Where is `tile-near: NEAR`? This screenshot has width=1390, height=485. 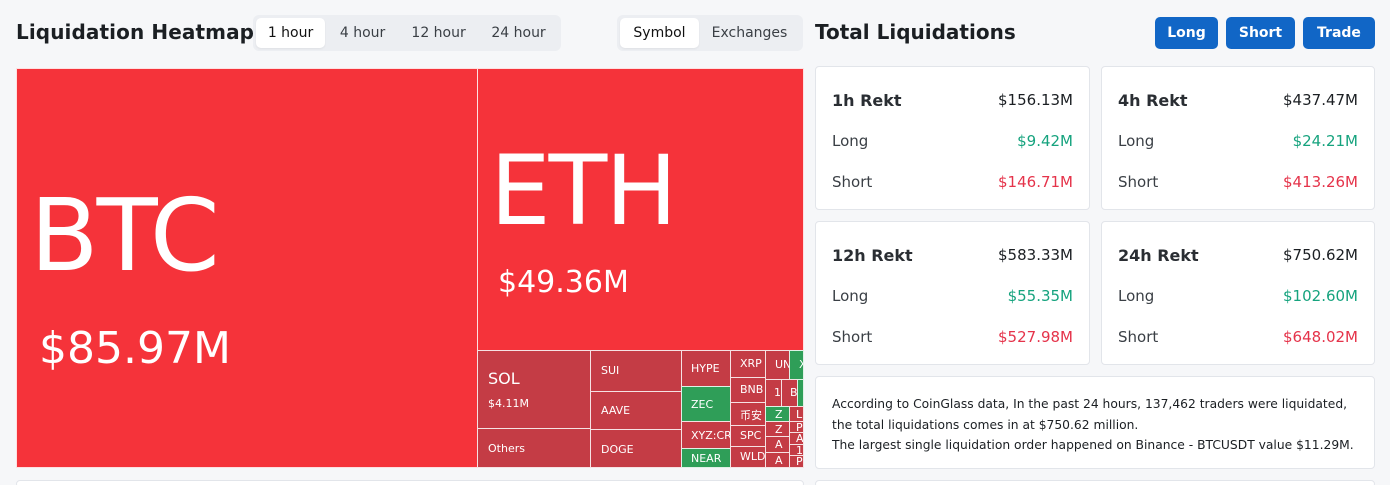
tile-near: NEAR is located at coordinates (706, 458).